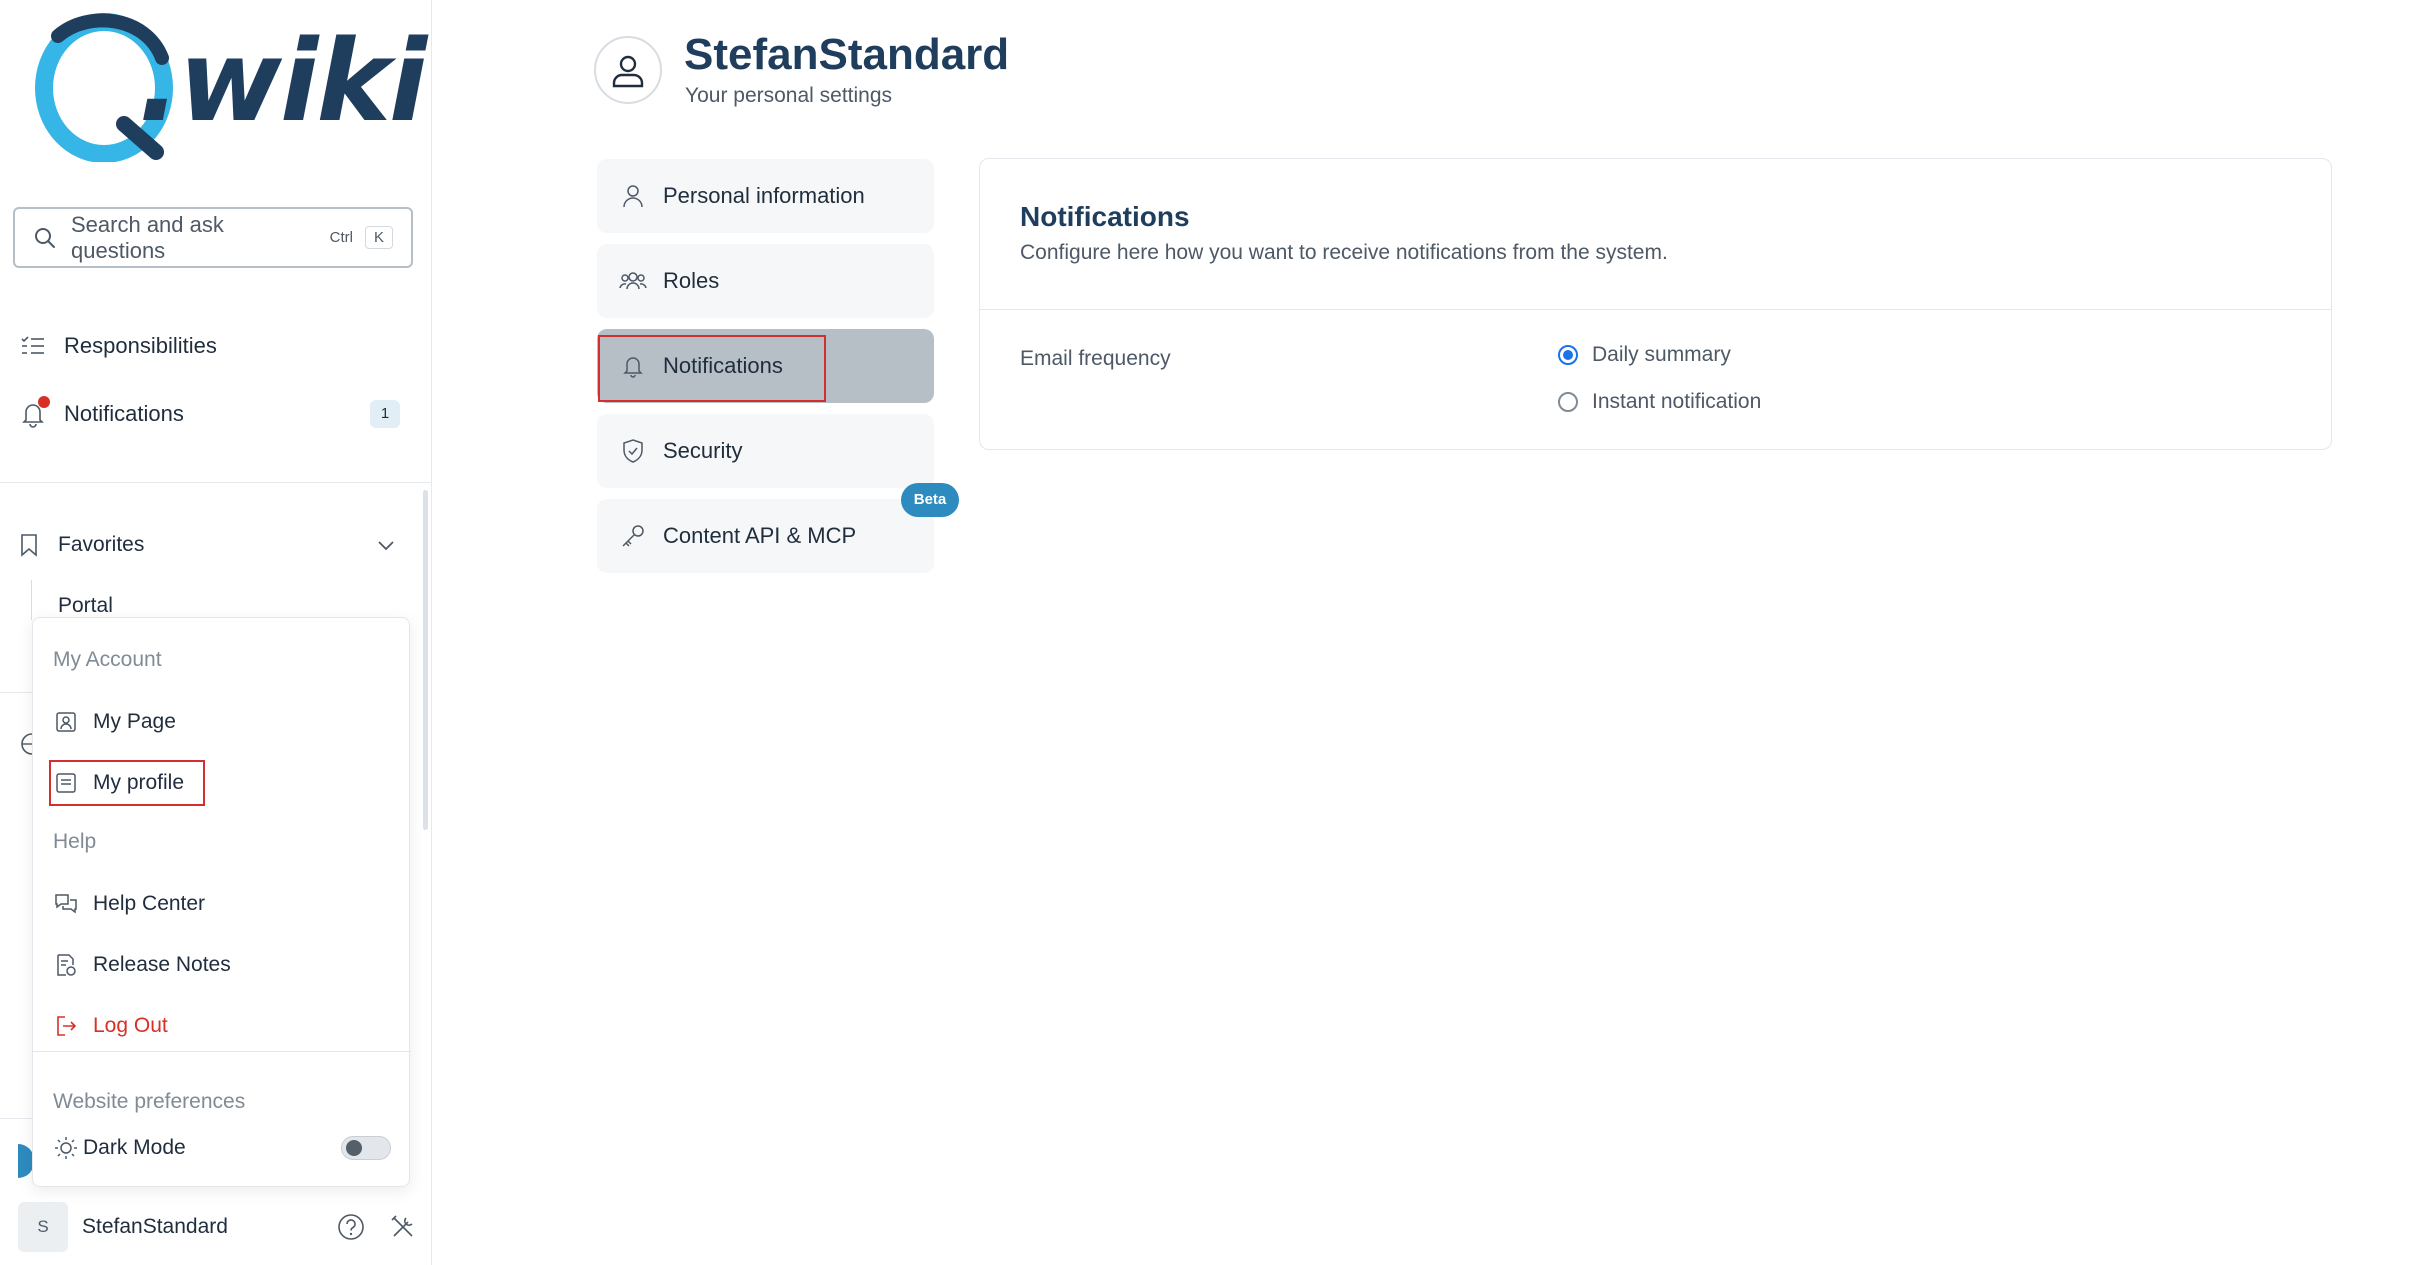 The width and height of the screenshot is (2412, 1265). I want to click on key-icon, so click(633, 536).